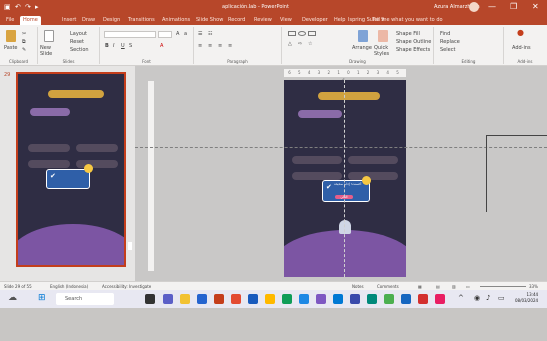  Describe the element at coordinates (24, 50) in the screenshot. I see `format-painter-icon: ✎` at that location.